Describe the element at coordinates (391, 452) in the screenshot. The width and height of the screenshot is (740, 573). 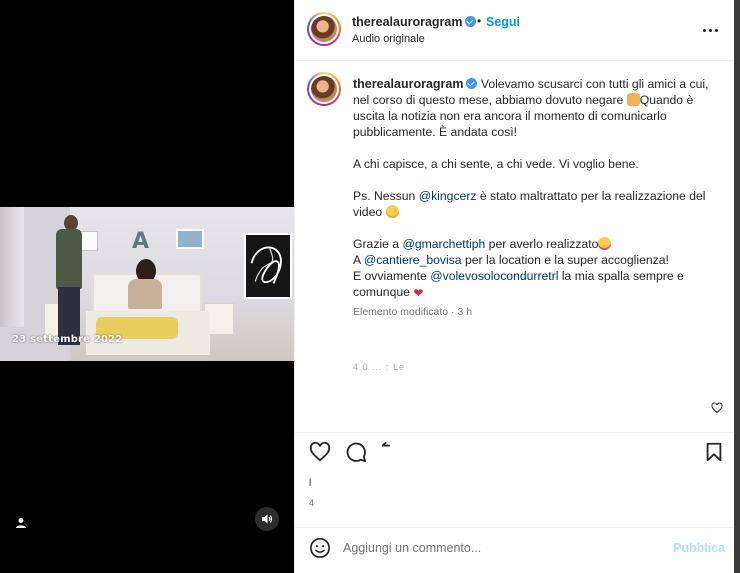
I see `share-icon` at that location.